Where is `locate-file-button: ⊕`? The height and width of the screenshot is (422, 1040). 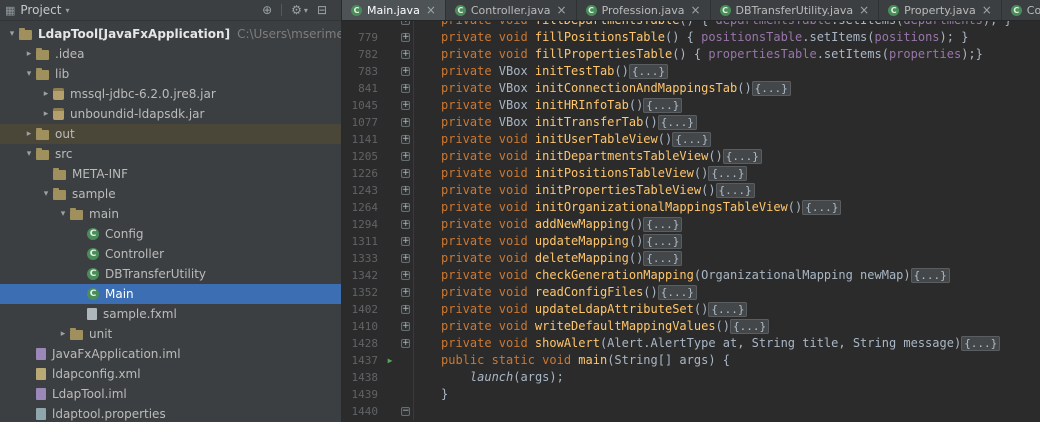
locate-file-button: ⊕ is located at coordinates (267, 10).